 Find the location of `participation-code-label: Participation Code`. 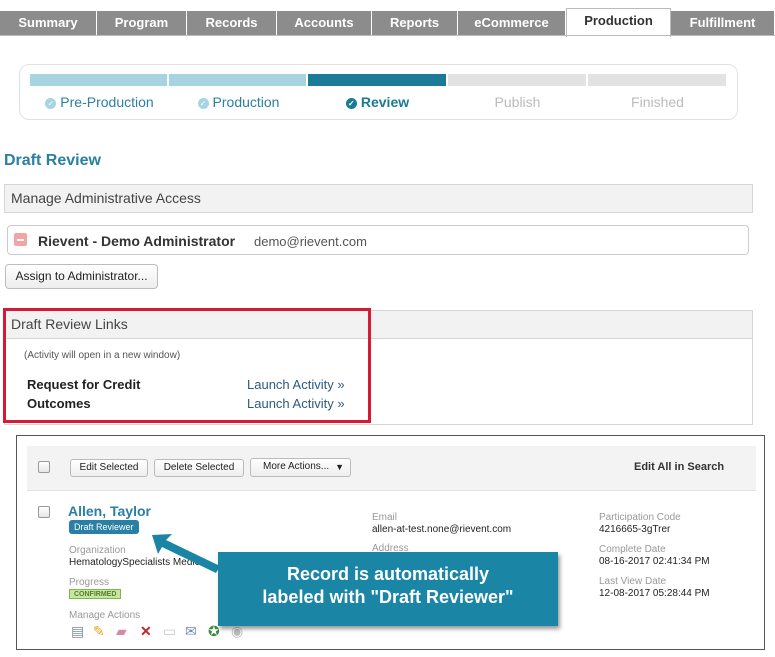

participation-code-label: Participation Code is located at coordinates (640, 517).